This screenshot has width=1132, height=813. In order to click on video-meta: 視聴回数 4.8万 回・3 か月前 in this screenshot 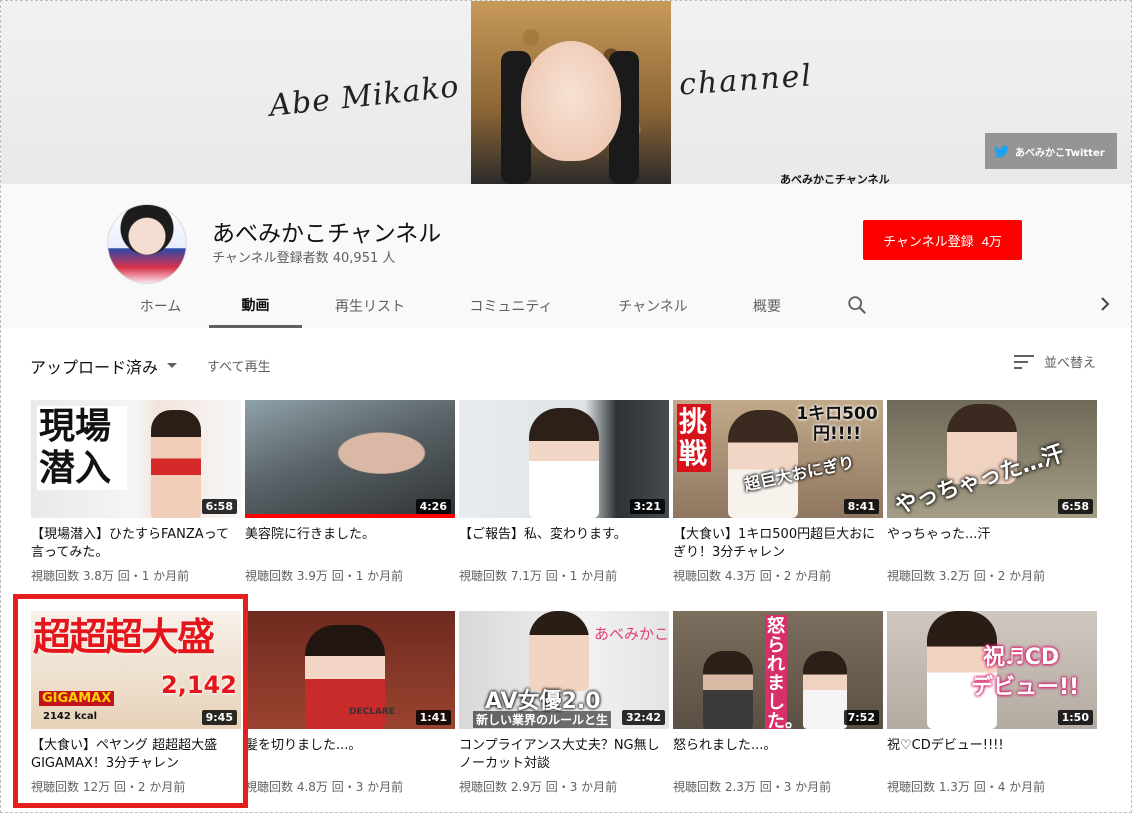, I will do `click(324, 787)`.